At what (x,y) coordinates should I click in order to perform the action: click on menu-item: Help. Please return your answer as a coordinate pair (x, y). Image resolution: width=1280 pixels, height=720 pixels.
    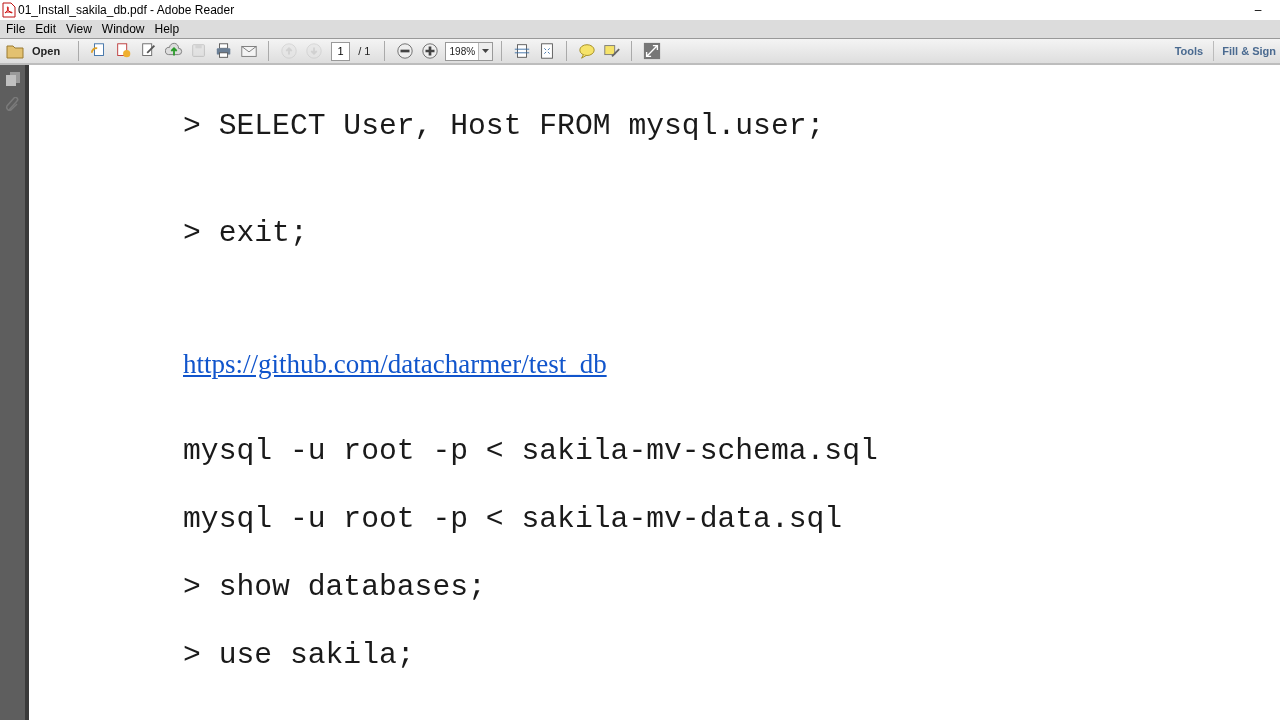
    Looking at the image, I should click on (167, 29).